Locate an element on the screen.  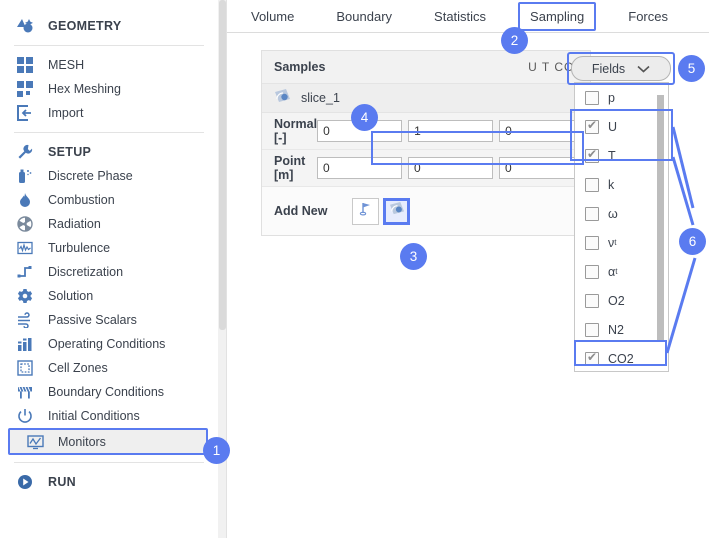
radiation-icon is located at coordinates (25, 224).